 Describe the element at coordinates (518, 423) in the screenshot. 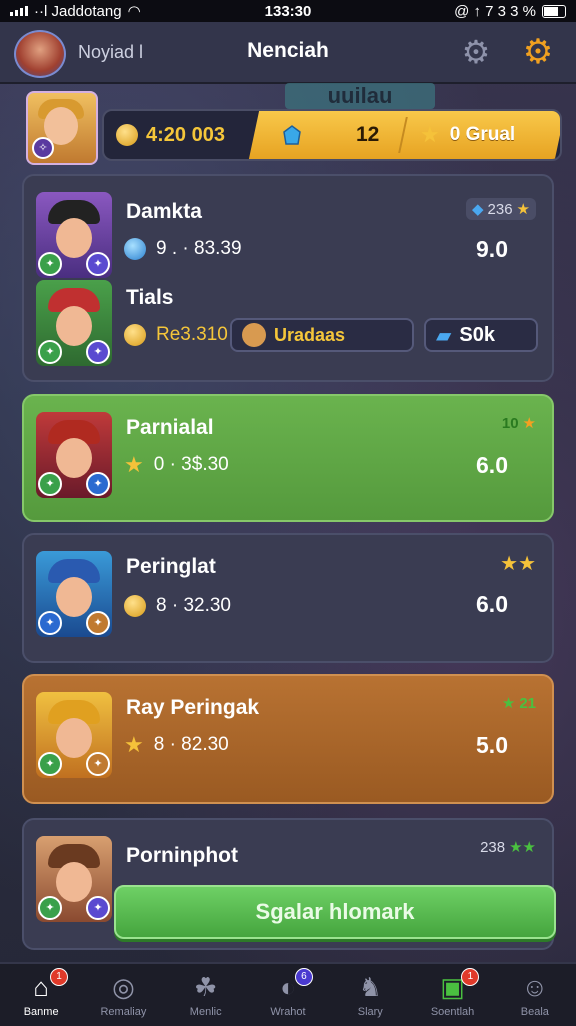

I see `card-corner: 10 ★` at that location.